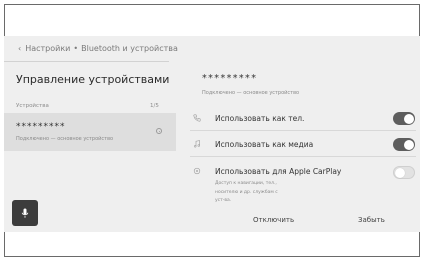  I want to click on device-status: Подключено — основное устройство, so click(65, 139).